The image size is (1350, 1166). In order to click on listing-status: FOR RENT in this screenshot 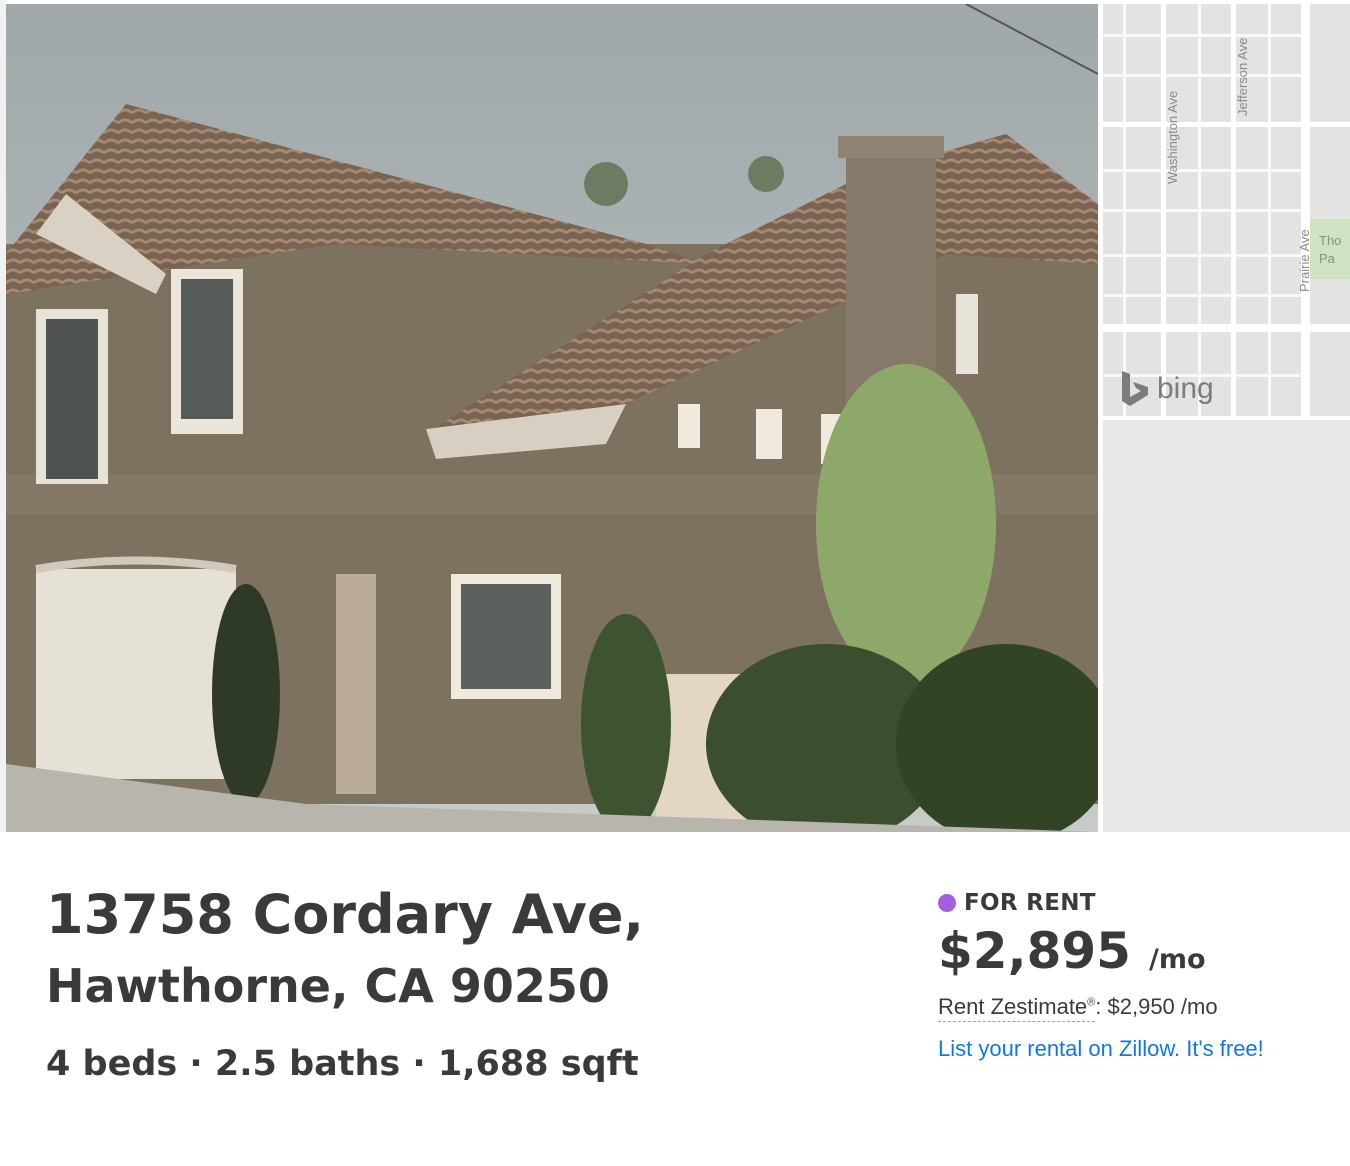, I will do `click(1017, 903)`.